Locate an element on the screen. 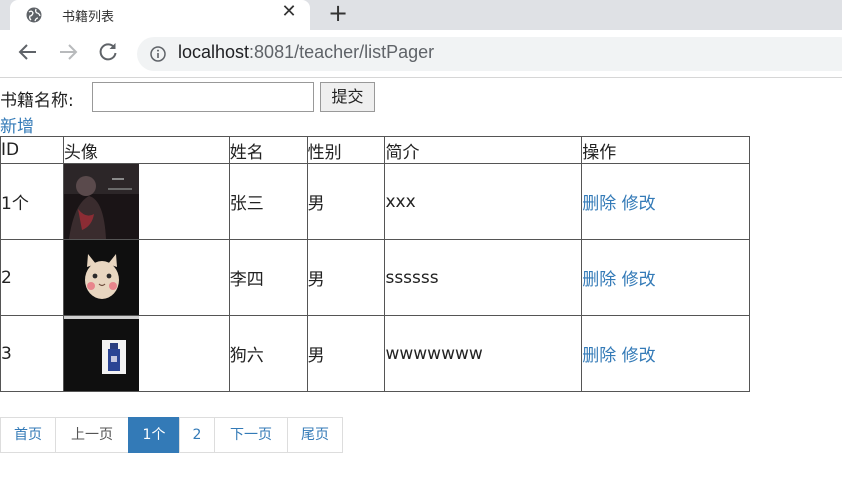 The width and height of the screenshot is (842, 499). header-name: 姓名 is located at coordinates (268, 150).